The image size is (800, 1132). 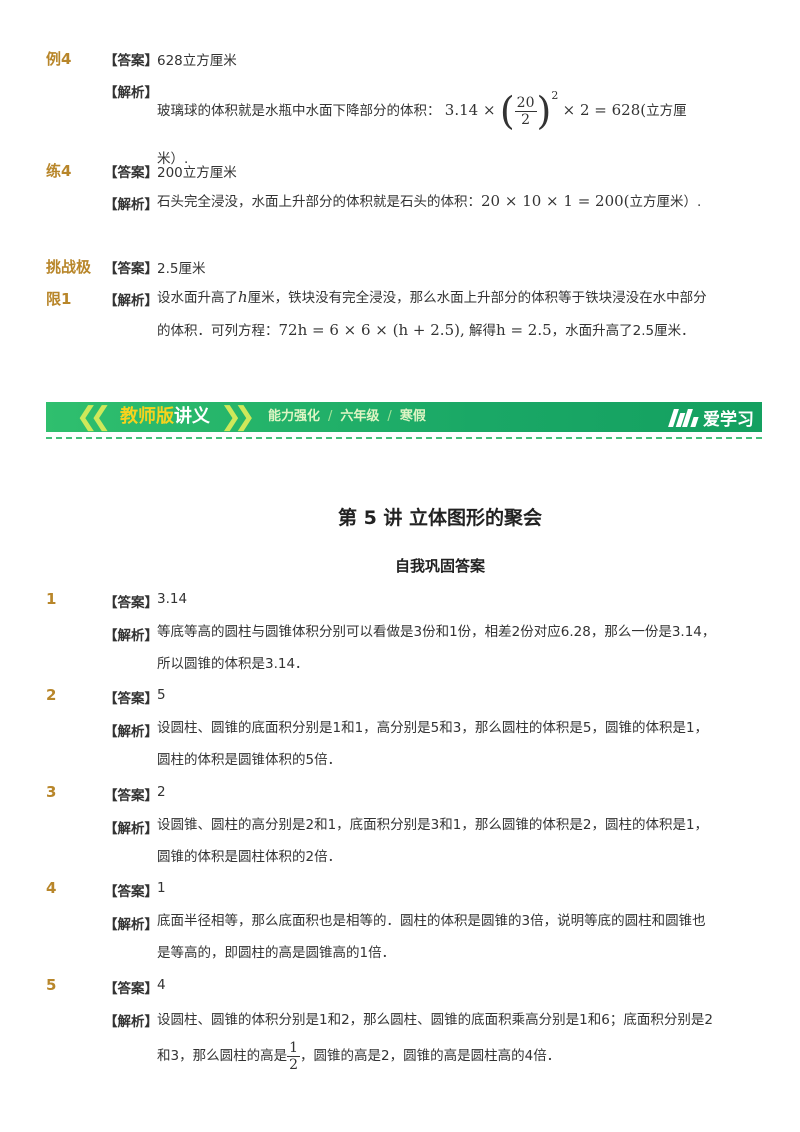 What do you see at coordinates (161, 888) in the screenshot?
I see `answer-text: 1` at bounding box center [161, 888].